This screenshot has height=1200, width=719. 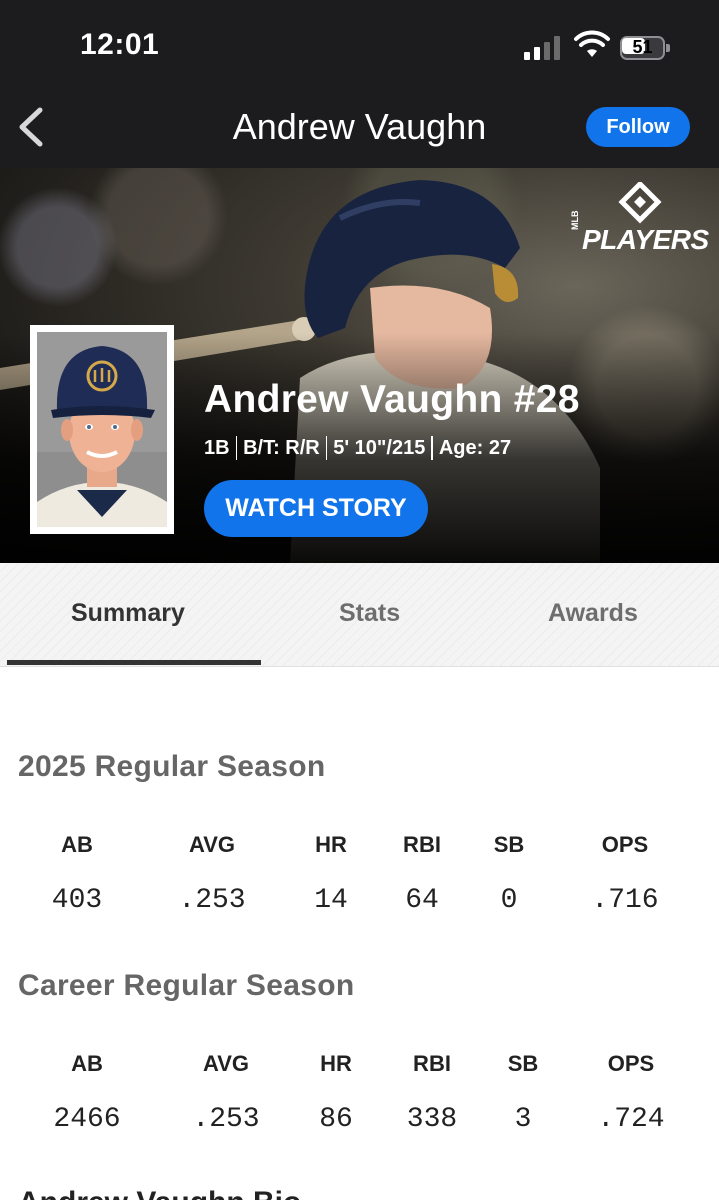 What do you see at coordinates (217, 447) in the screenshot?
I see `player-position: 1B` at bounding box center [217, 447].